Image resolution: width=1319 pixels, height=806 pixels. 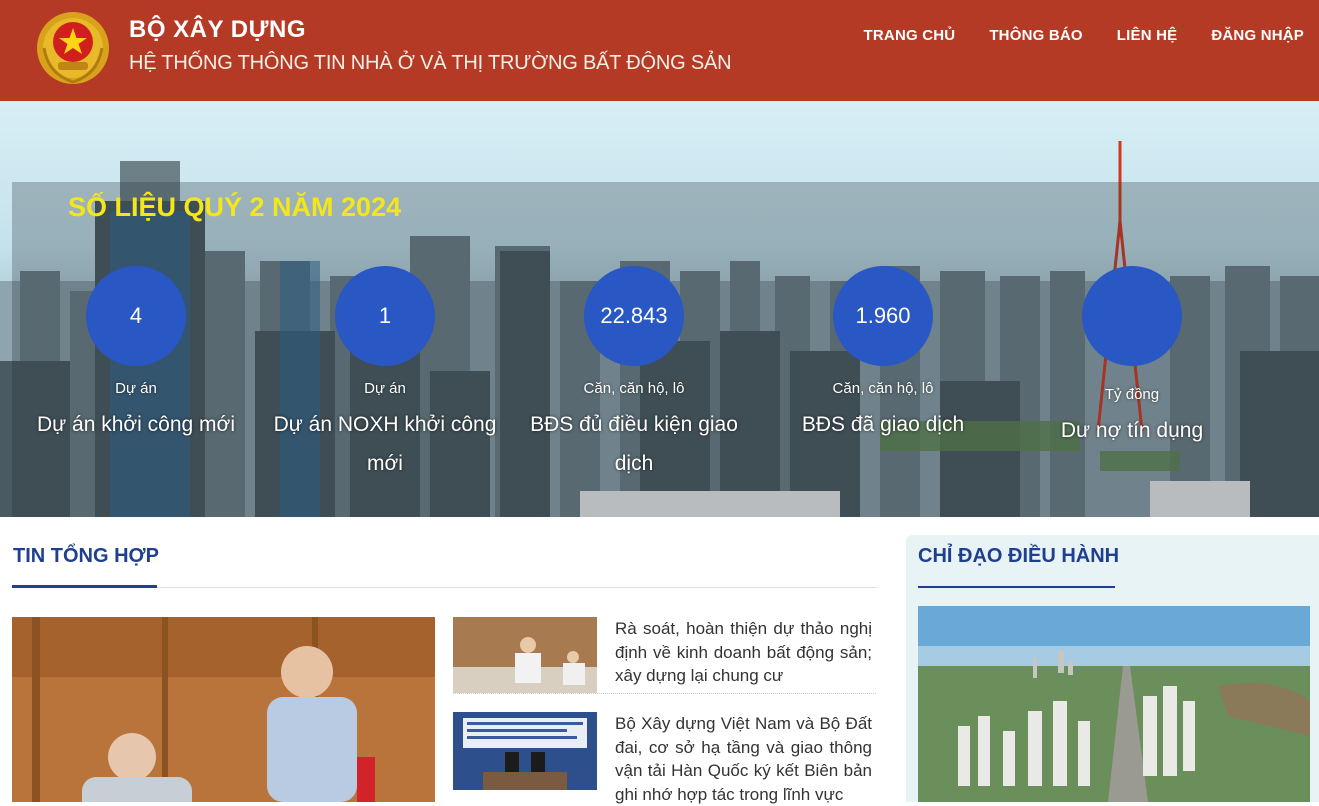 What do you see at coordinates (1084, 35) in the screenshot?
I see `main-nav: TRANG CHỦ THÔNG BÁO LIÊN HỆ ĐĂNG NHẬP` at bounding box center [1084, 35].